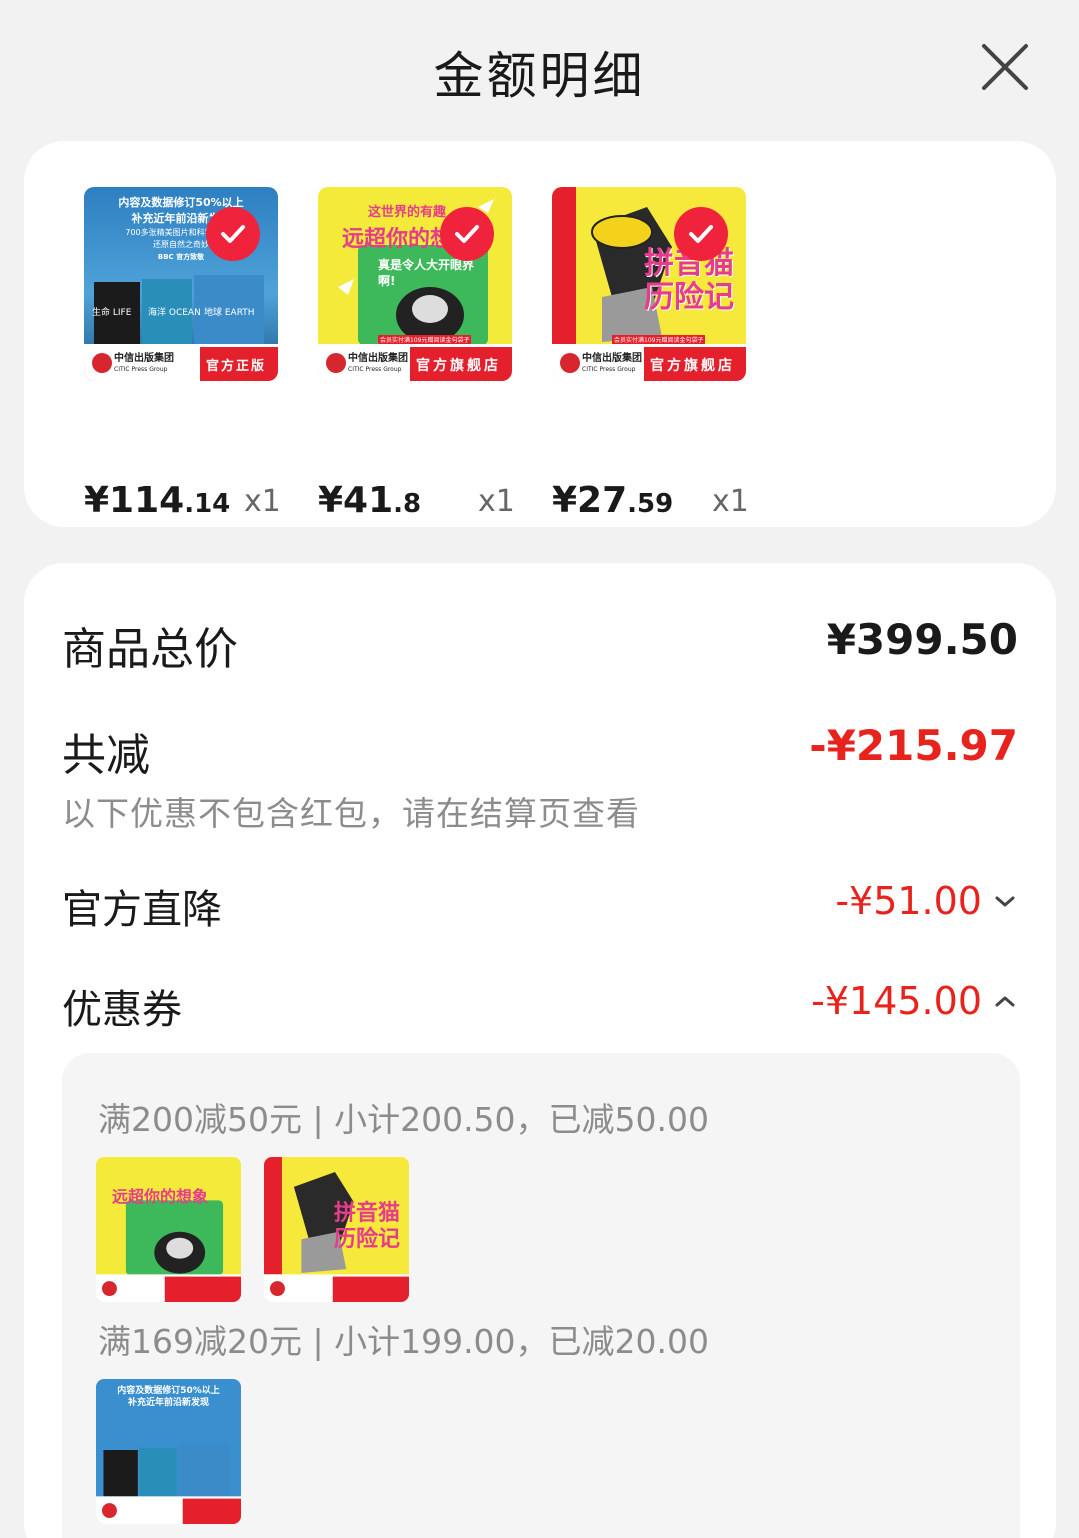 The image size is (1079, 1538). What do you see at coordinates (404, 1341) in the screenshot?
I see `coupon-rule-line: 满169减20元 | 小计199.00，已减20.00` at bounding box center [404, 1341].